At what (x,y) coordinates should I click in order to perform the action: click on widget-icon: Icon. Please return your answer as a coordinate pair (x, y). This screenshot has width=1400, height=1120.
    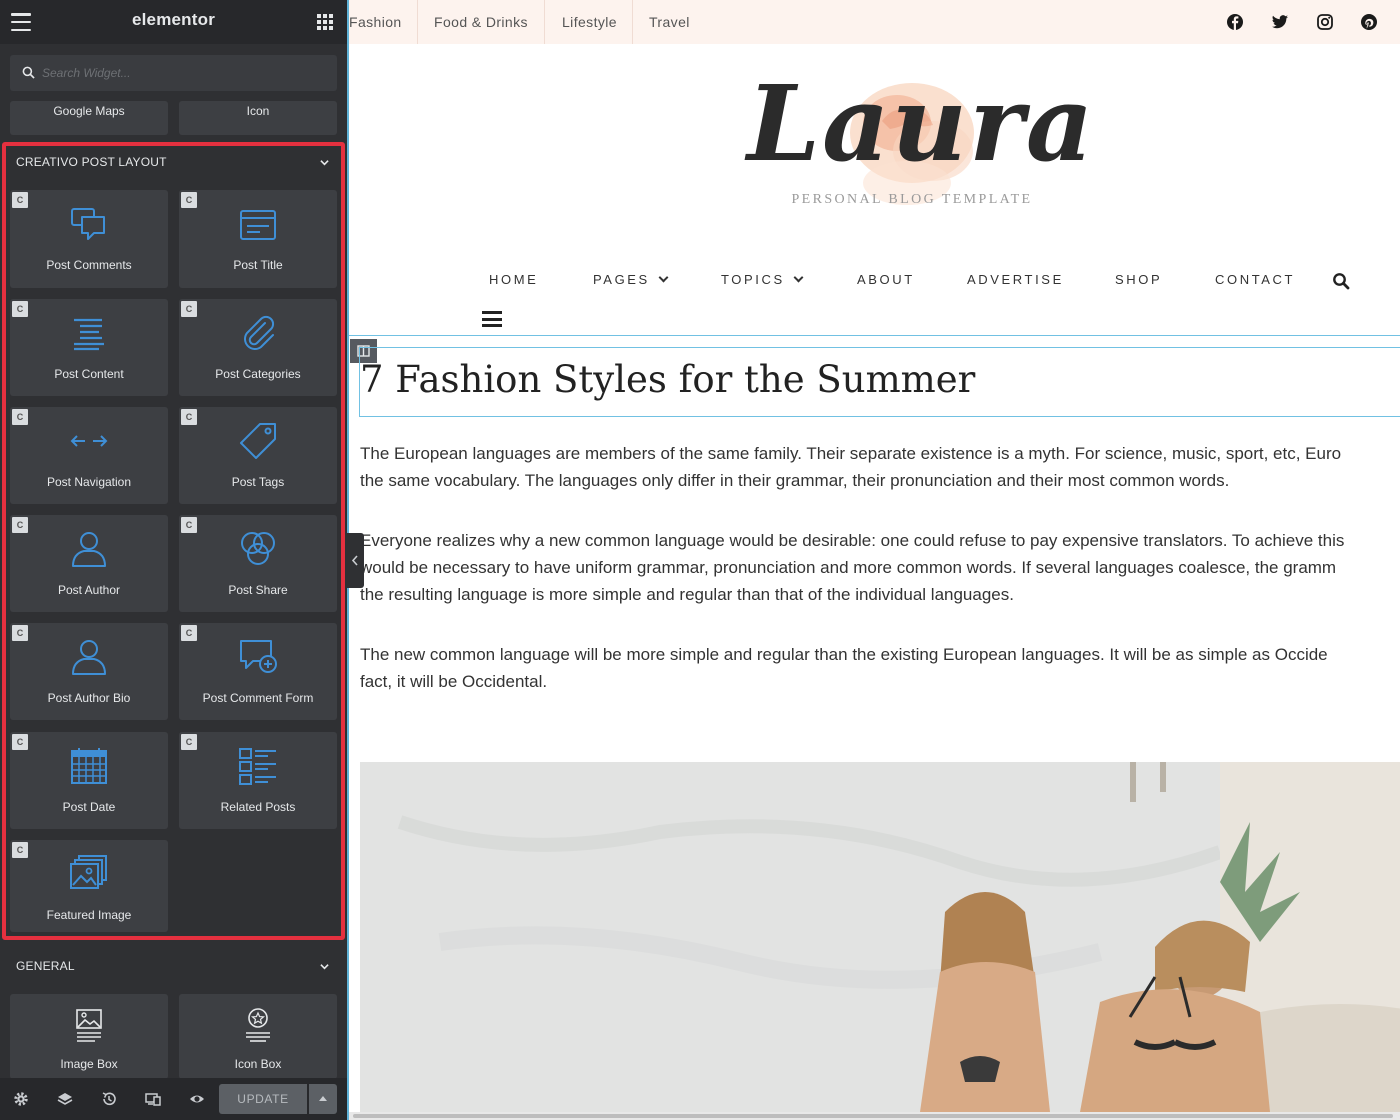
    Looking at the image, I should click on (258, 118).